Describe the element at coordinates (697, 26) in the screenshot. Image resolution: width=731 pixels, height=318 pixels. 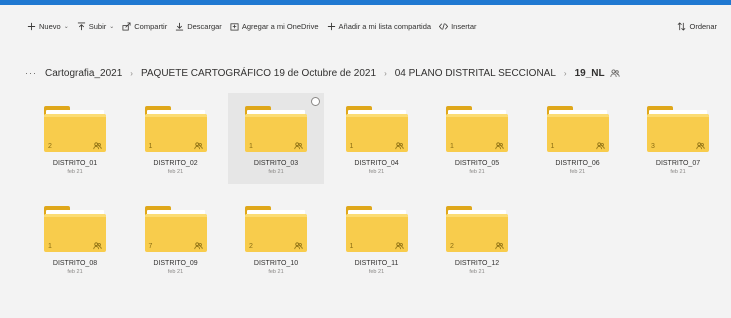
I see `sort-button: Ordenar` at that location.